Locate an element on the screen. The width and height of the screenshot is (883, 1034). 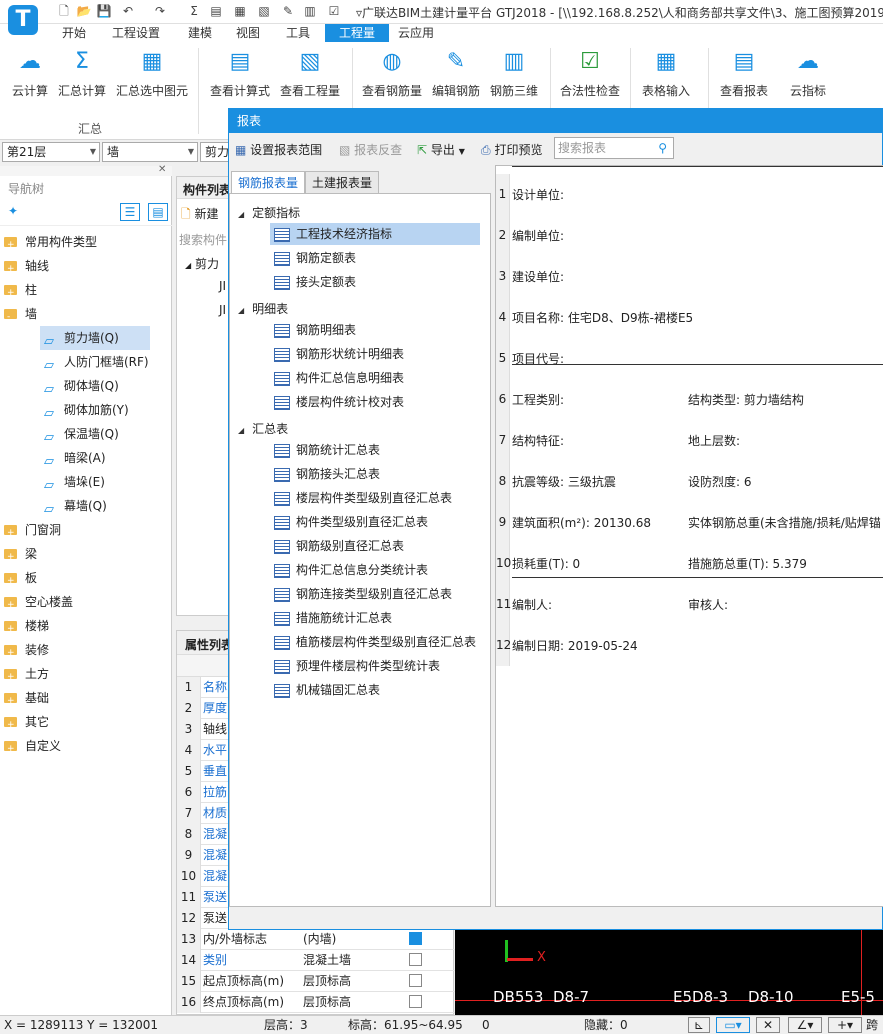
report-item: 植筋楼层构件类型级别直径汇总表 is located at coordinates (375, 642).